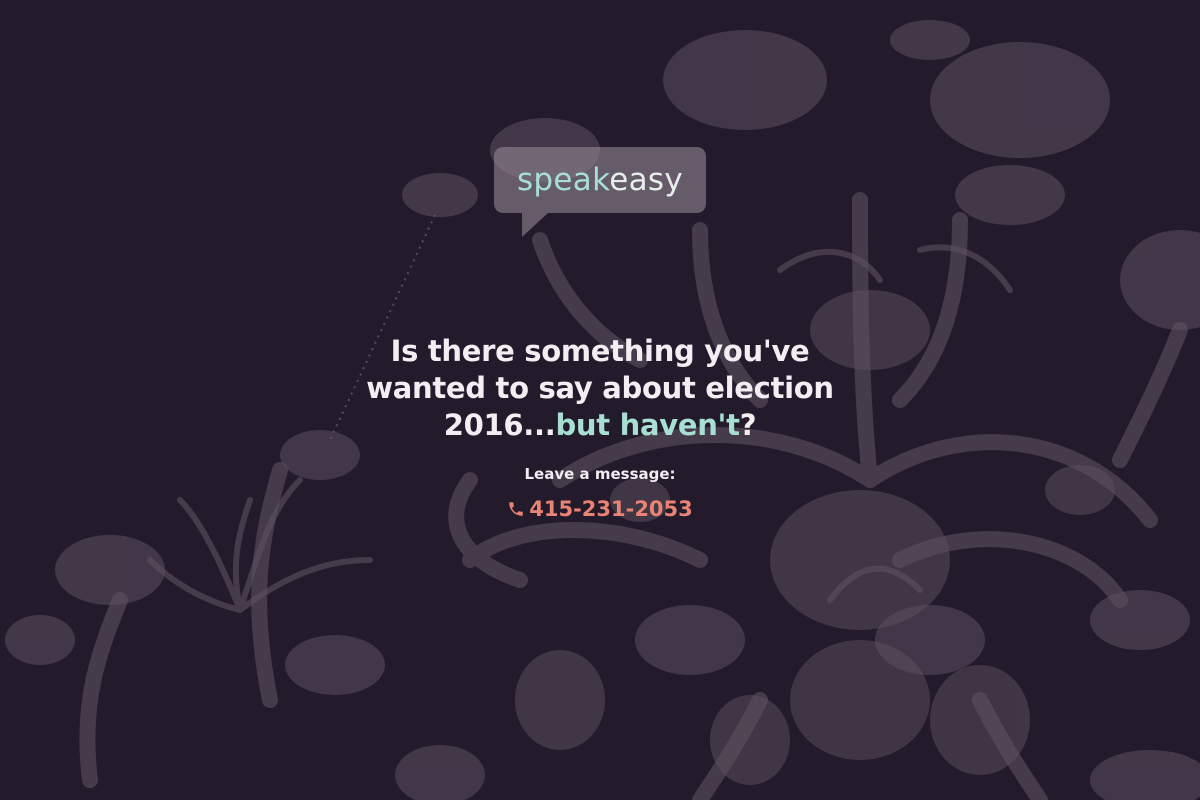 The image size is (1200, 800). Describe the element at coordinates (600, 474) in the screenshot. I see `leave-message-label: Leave a message:` at that location.